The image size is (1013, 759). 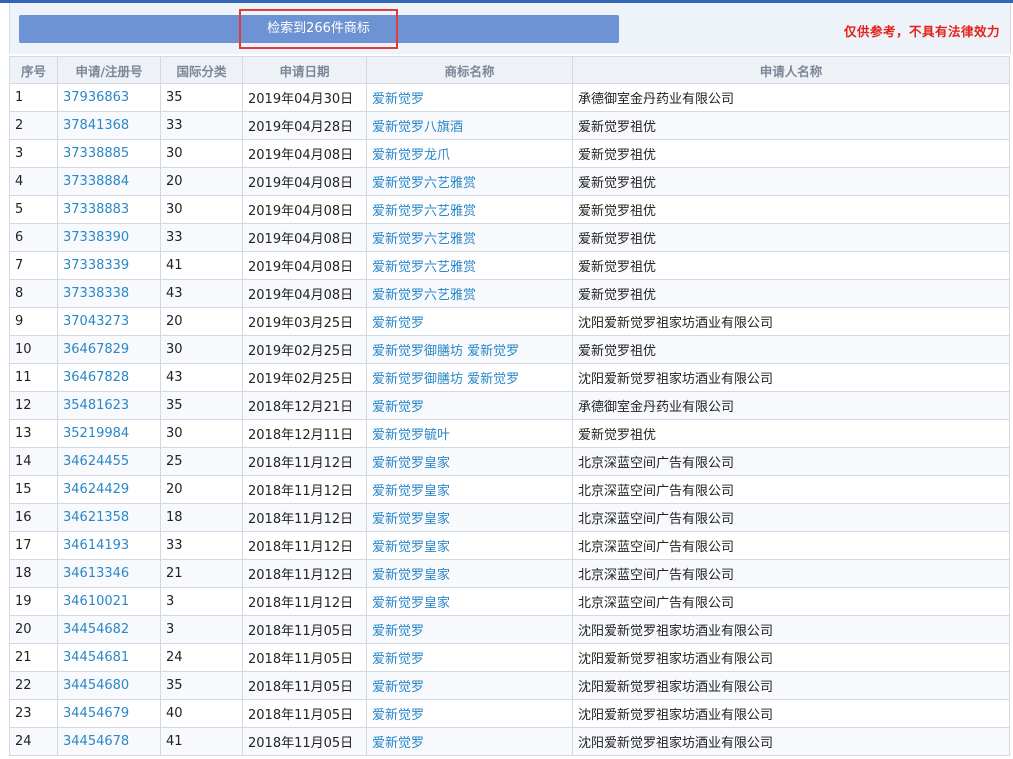 What do you see at coordinates (469, 433) in the screenshot?
I see `trademark-name-link: 爱新觉罗毓叶` at bounding box center [469, 433].